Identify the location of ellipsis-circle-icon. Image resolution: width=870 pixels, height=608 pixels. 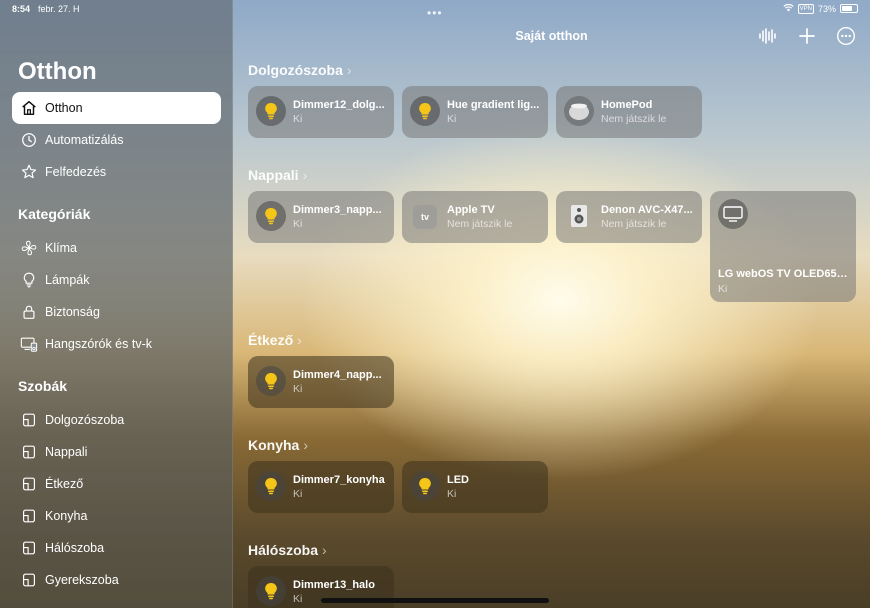
(846, 38).